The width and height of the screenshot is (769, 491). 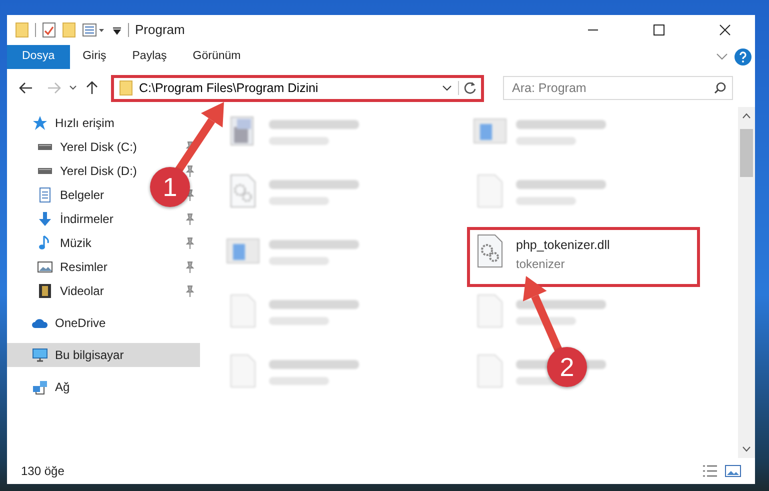 What do you see at coordinates (45, 219) in the screenshot?
I see `download-icon` at bounding box center [45, 219].